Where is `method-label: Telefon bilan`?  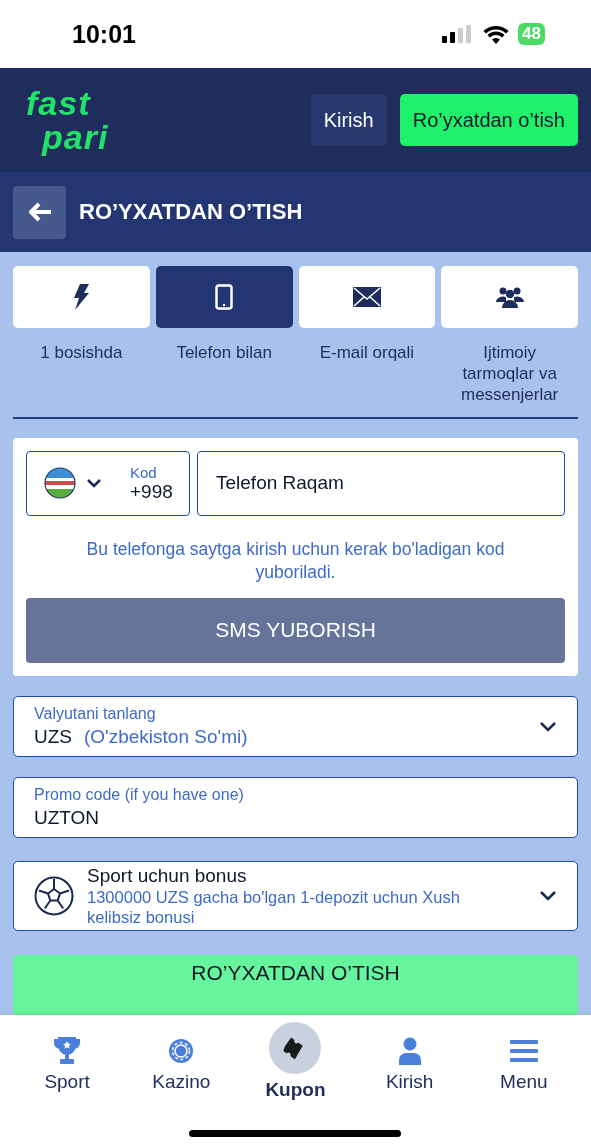 method-label: Telefon bilan is located at coordinates (224, 352).